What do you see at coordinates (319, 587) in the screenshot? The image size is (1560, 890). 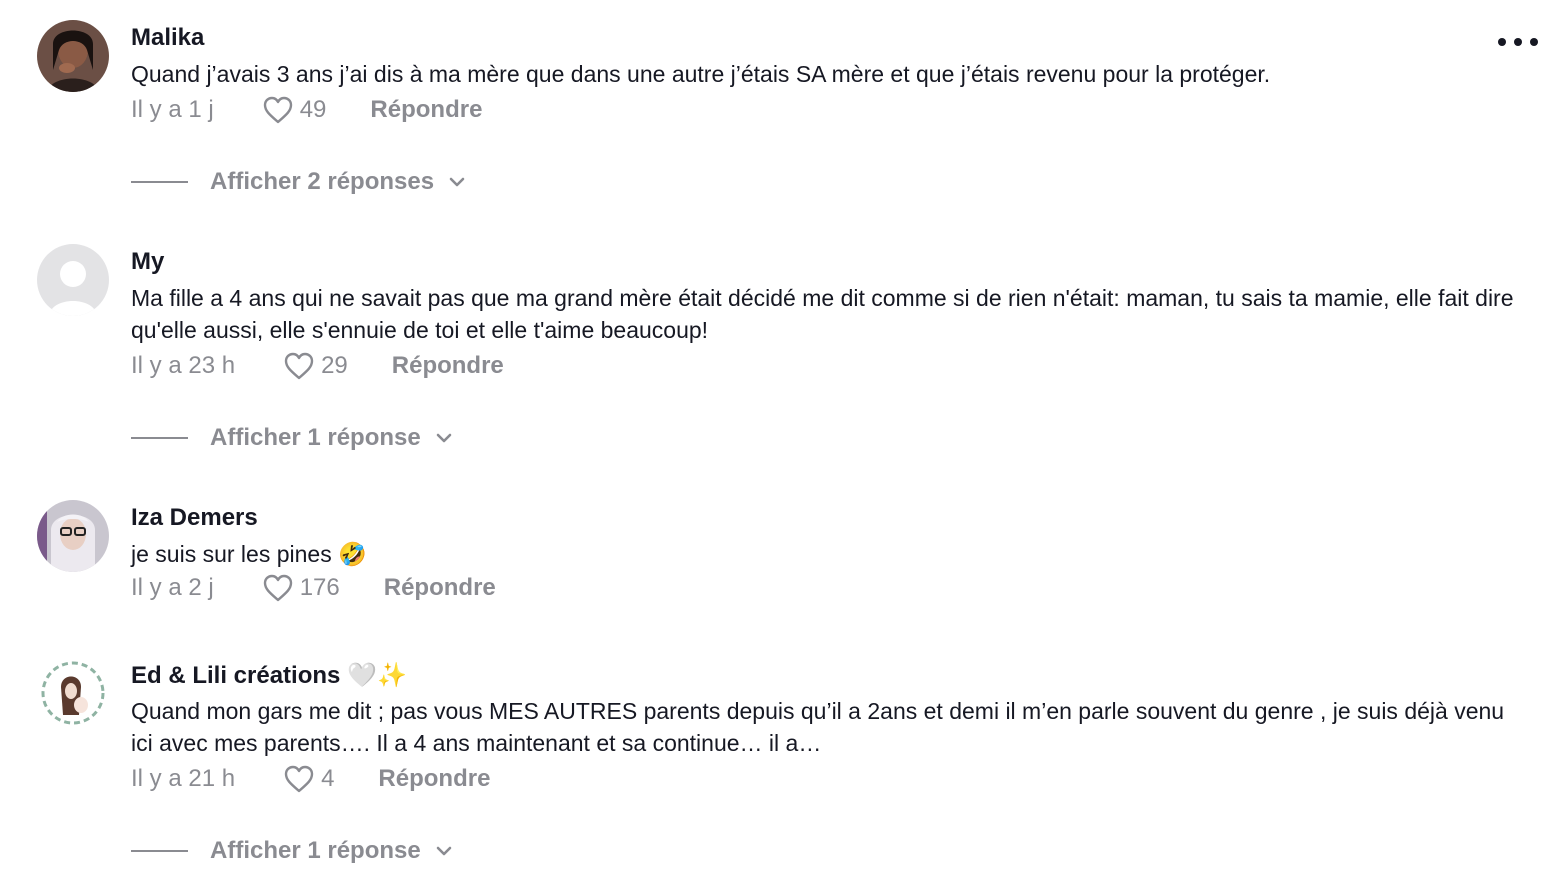 I see `like-count: 176` at bounding box center [319, 587].